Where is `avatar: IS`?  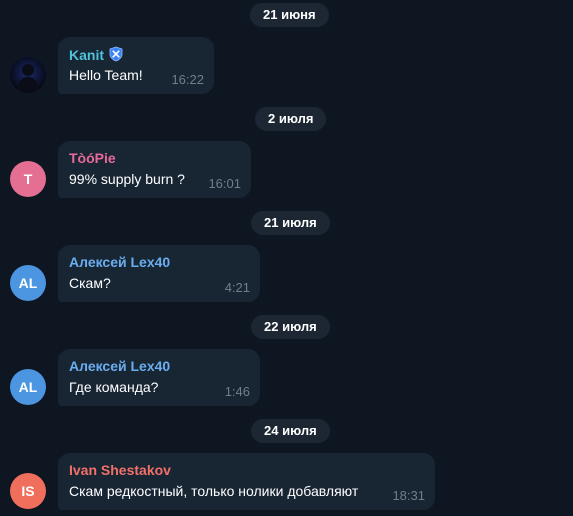 avatar: IS is located at coordinates (28, 491).